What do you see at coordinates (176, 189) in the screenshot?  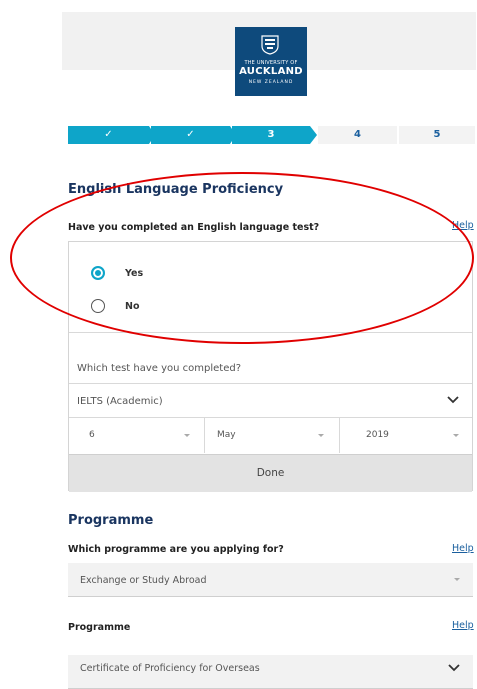 I see `english-section-title: English Language Proficiency` at bounding box center [176, 189].